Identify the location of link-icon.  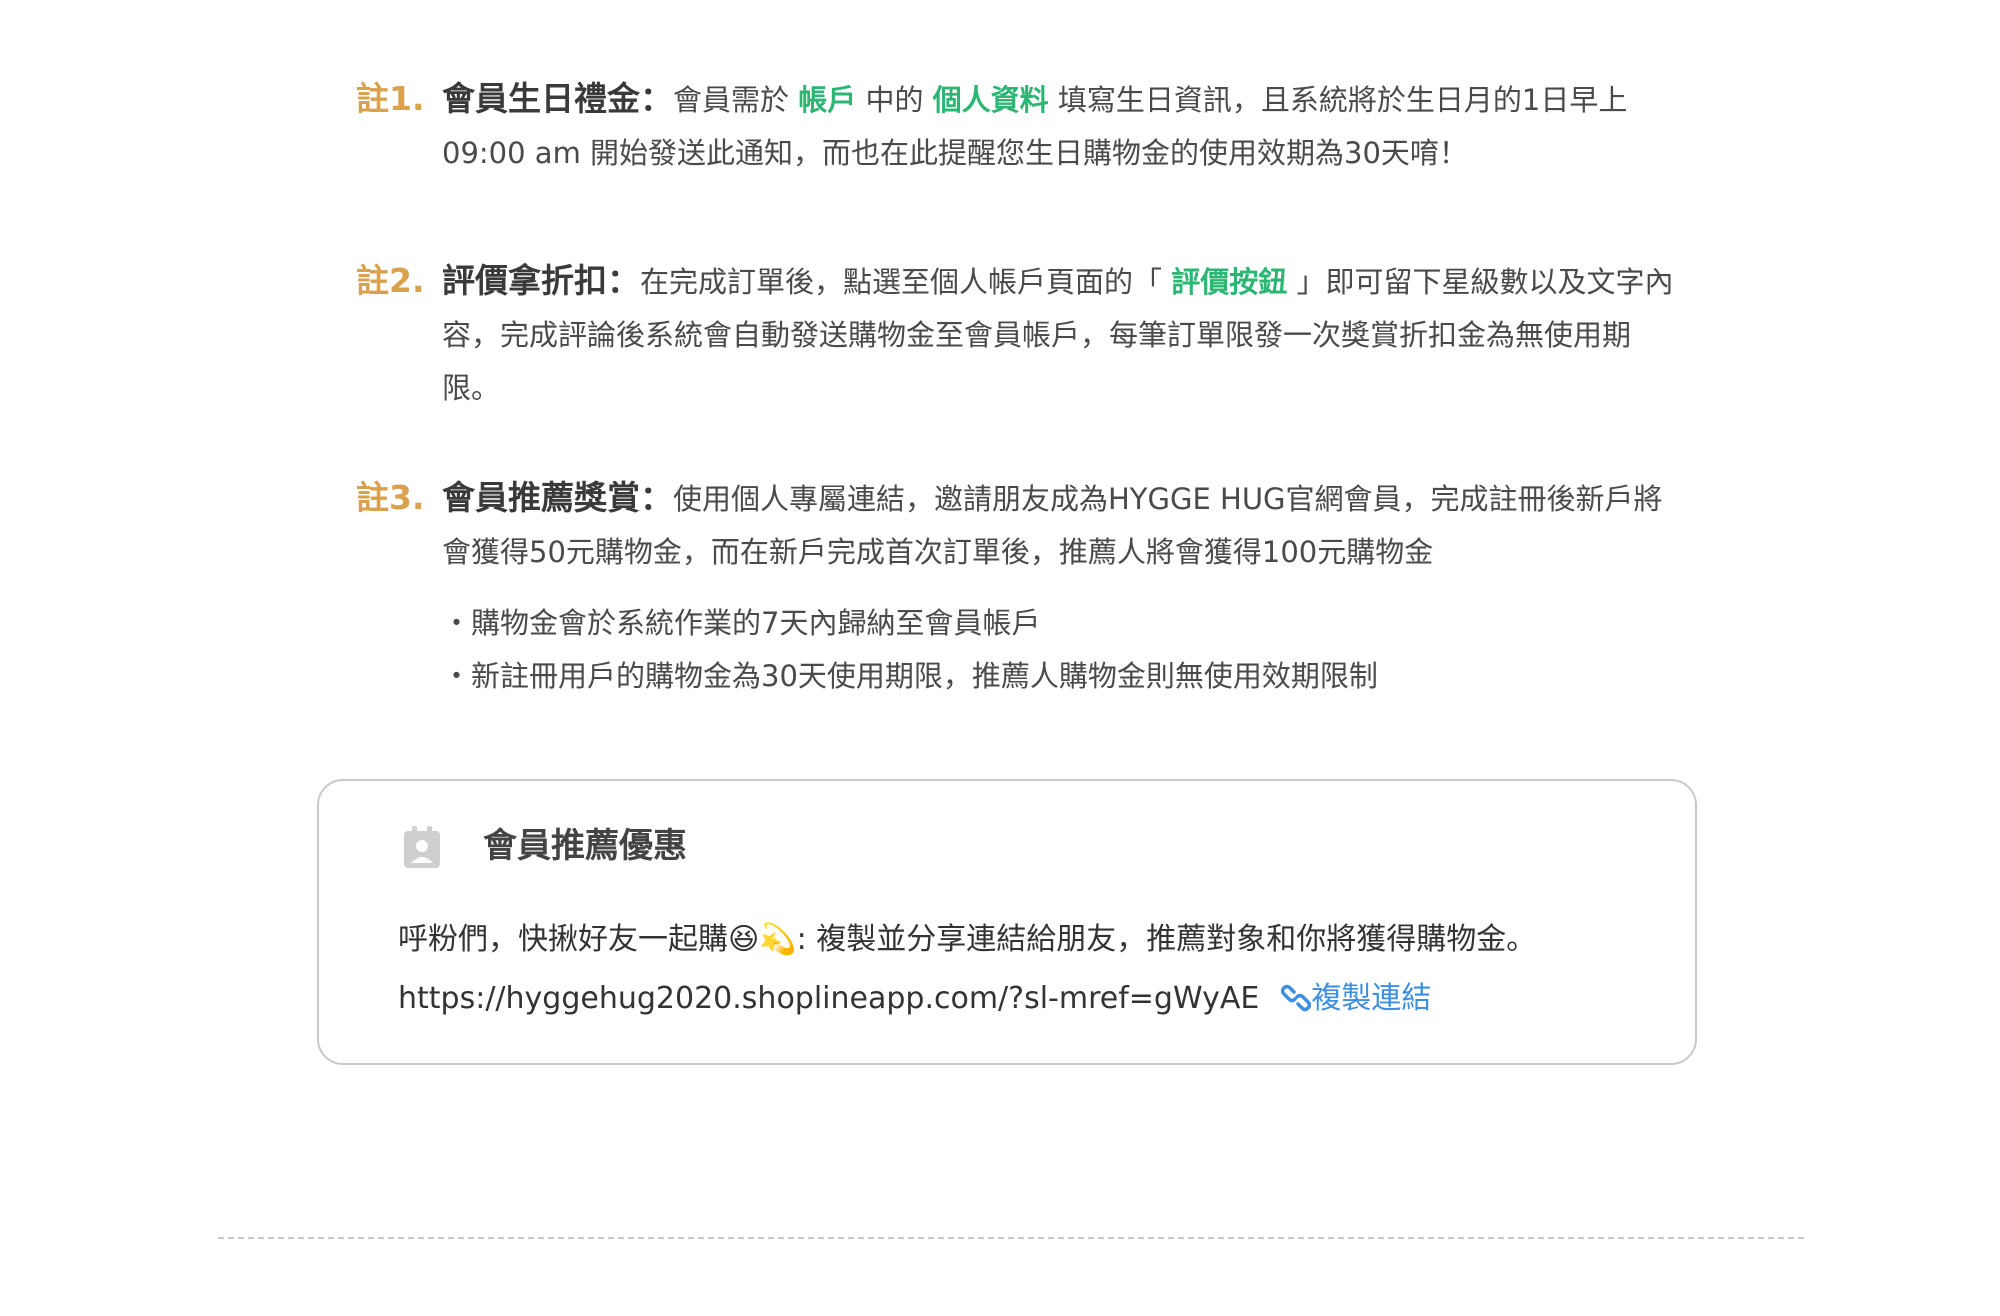
(1296, 998).